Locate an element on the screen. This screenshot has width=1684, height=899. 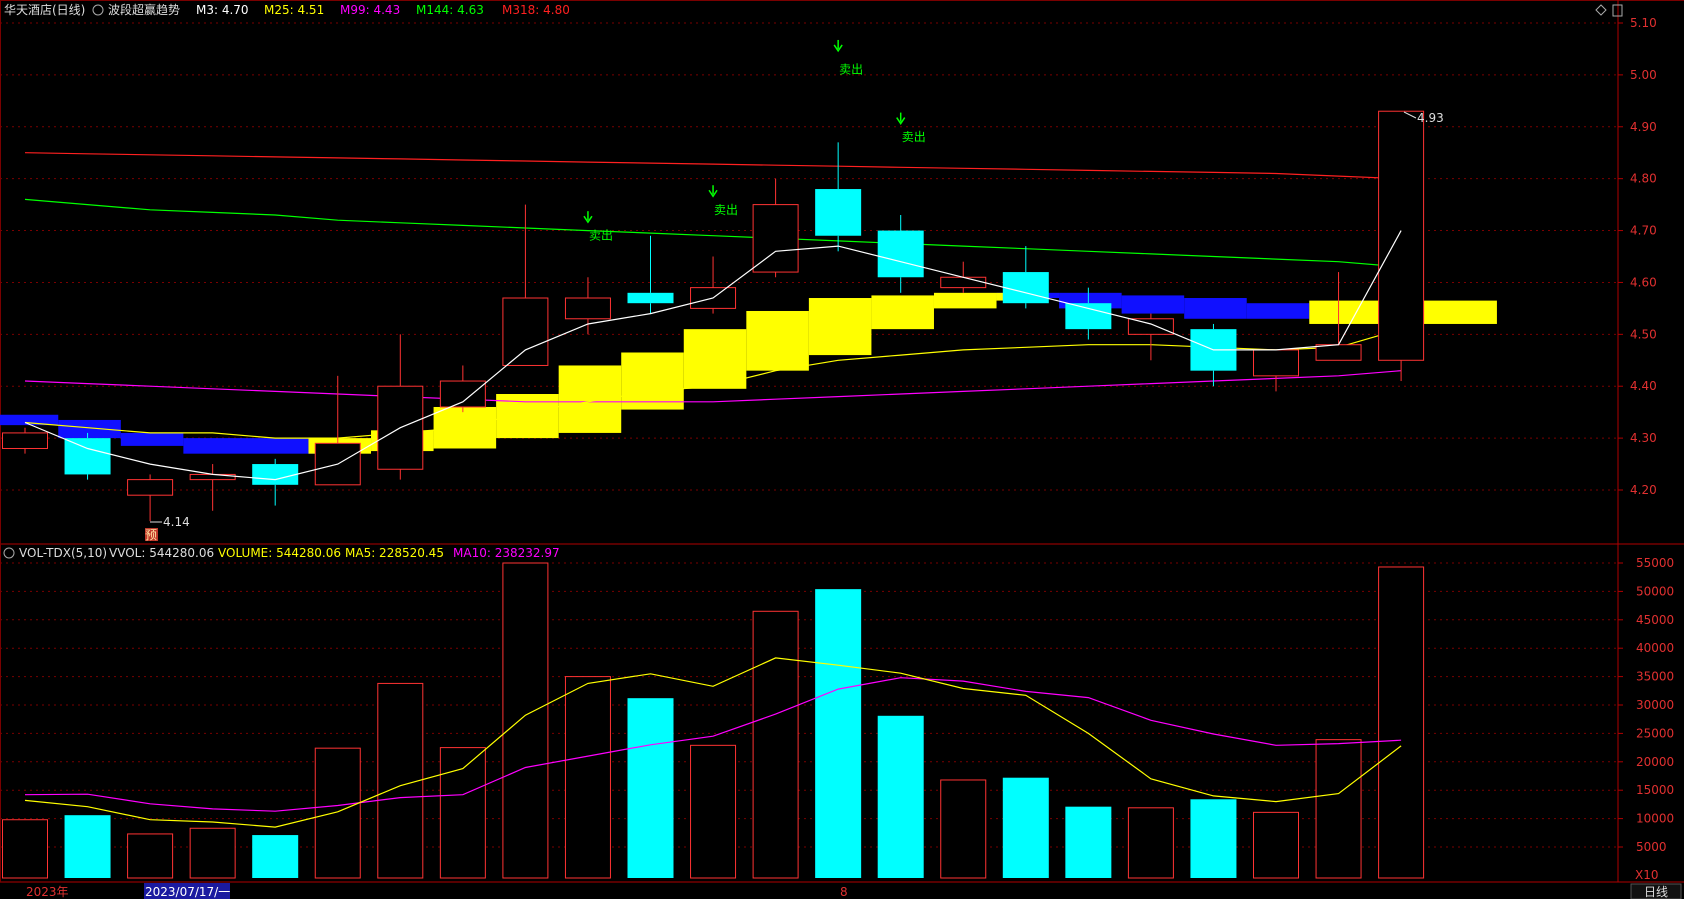
low-price-label: 4.14 is located at coordinates (176, 522).